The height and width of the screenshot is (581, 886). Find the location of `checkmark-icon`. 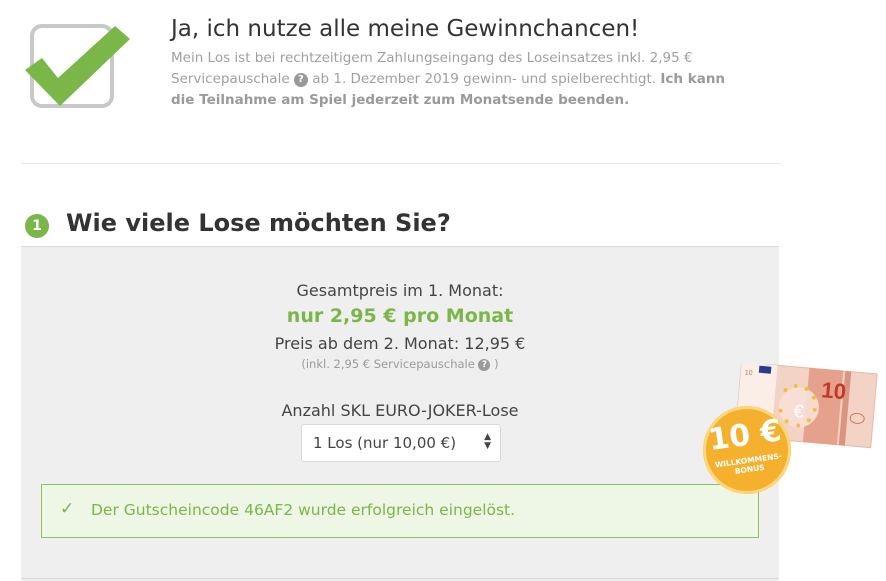

checkmark-icon is located at coordinates (77, 66).